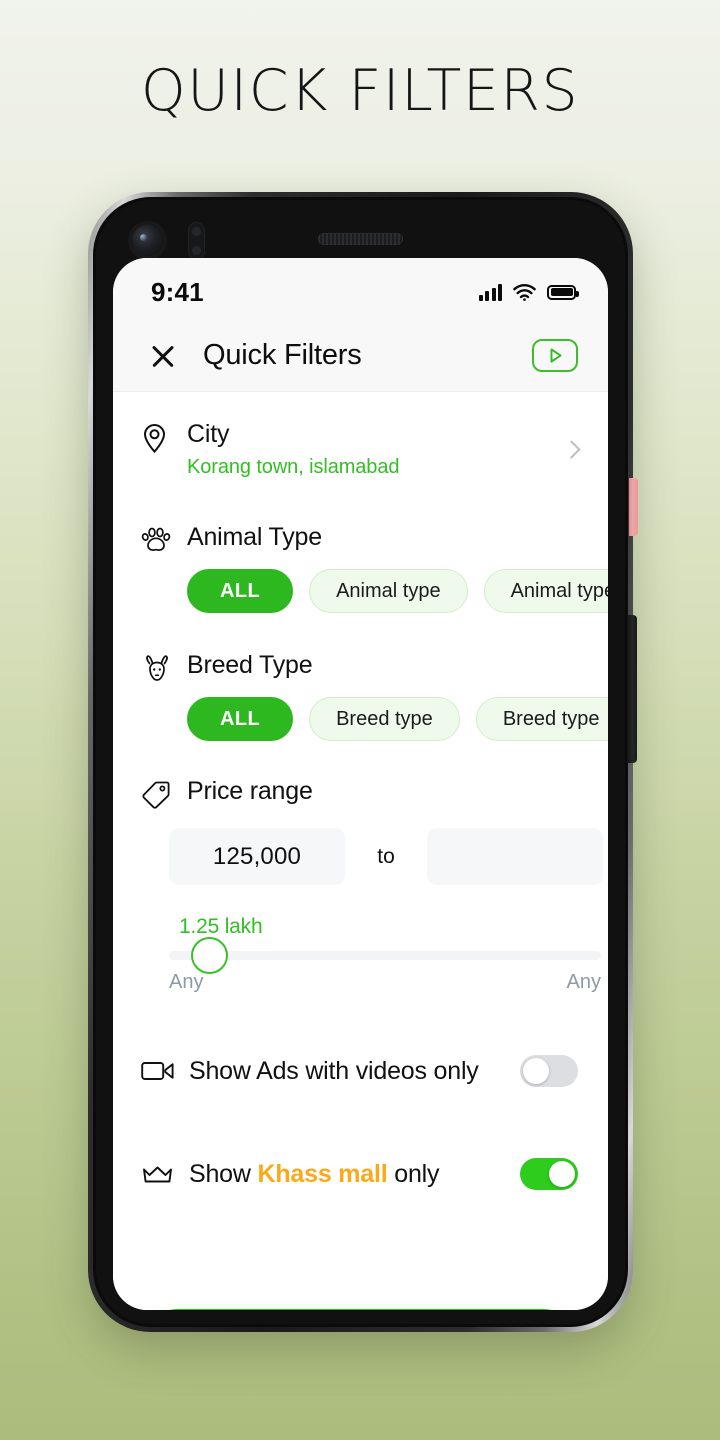 Image resolution: width=720 pixels, height=1440 pixels. Describe the element at coordinates (515, 856) in the screenshot. I see `price-max-input` at that location.